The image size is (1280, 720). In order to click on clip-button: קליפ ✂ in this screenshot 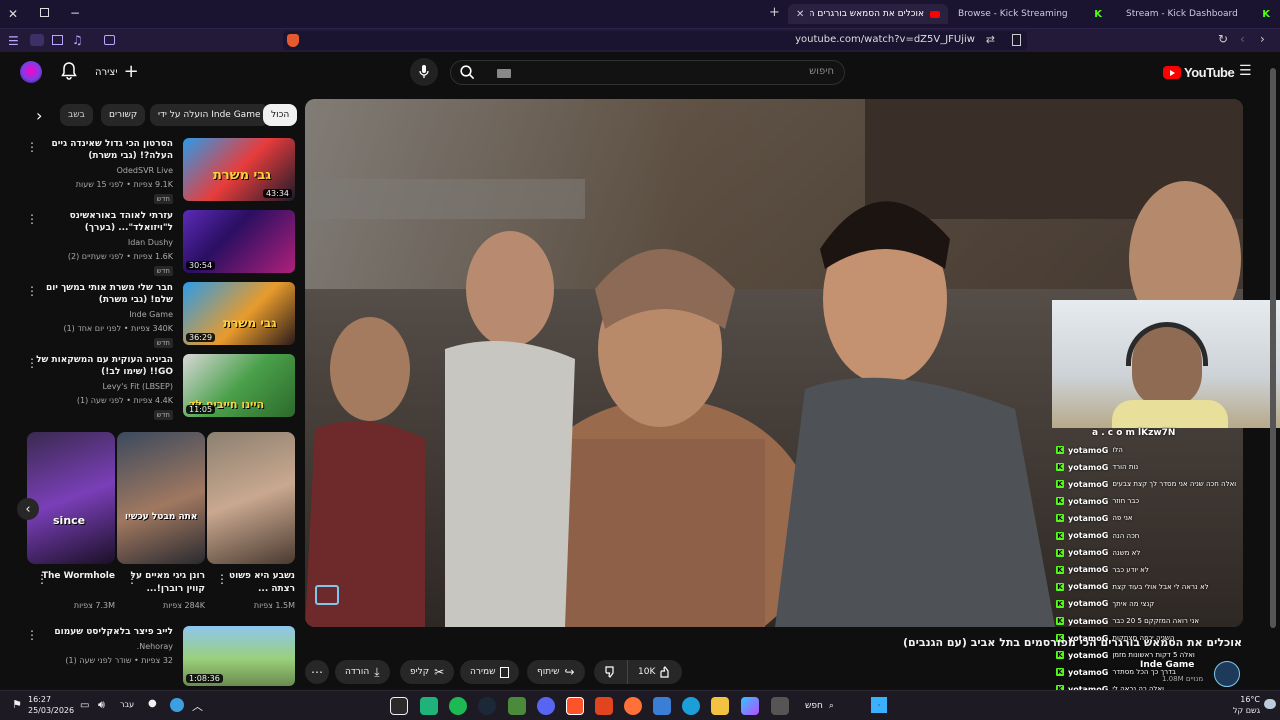, I will do `click(427, 672)`.